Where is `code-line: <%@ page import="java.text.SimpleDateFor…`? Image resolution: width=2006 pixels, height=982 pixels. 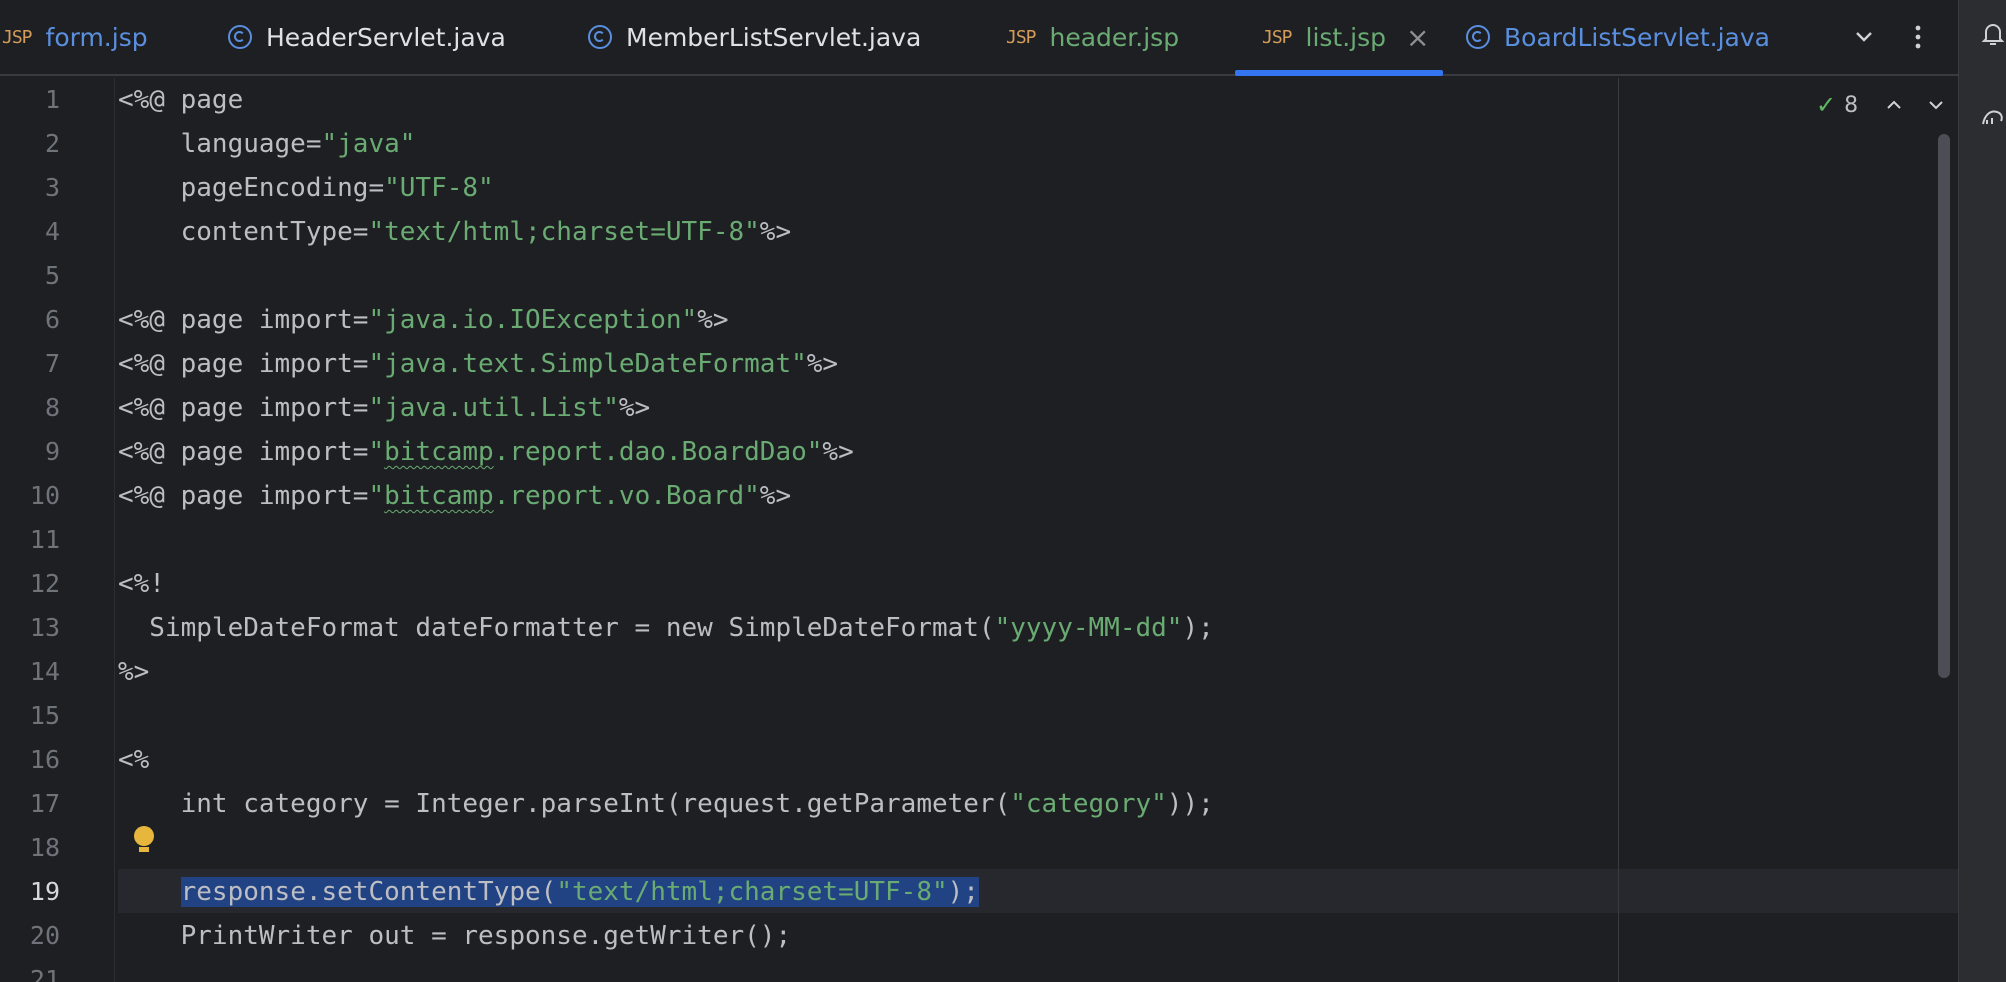 code-line: <%@ page import="java.text.SimpleDateFor… is located at coordinates (478, 364).